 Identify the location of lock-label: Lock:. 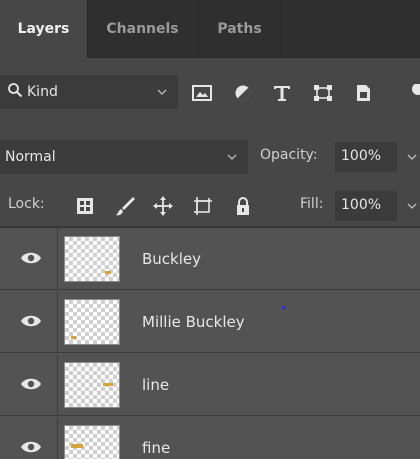
(26, 204).